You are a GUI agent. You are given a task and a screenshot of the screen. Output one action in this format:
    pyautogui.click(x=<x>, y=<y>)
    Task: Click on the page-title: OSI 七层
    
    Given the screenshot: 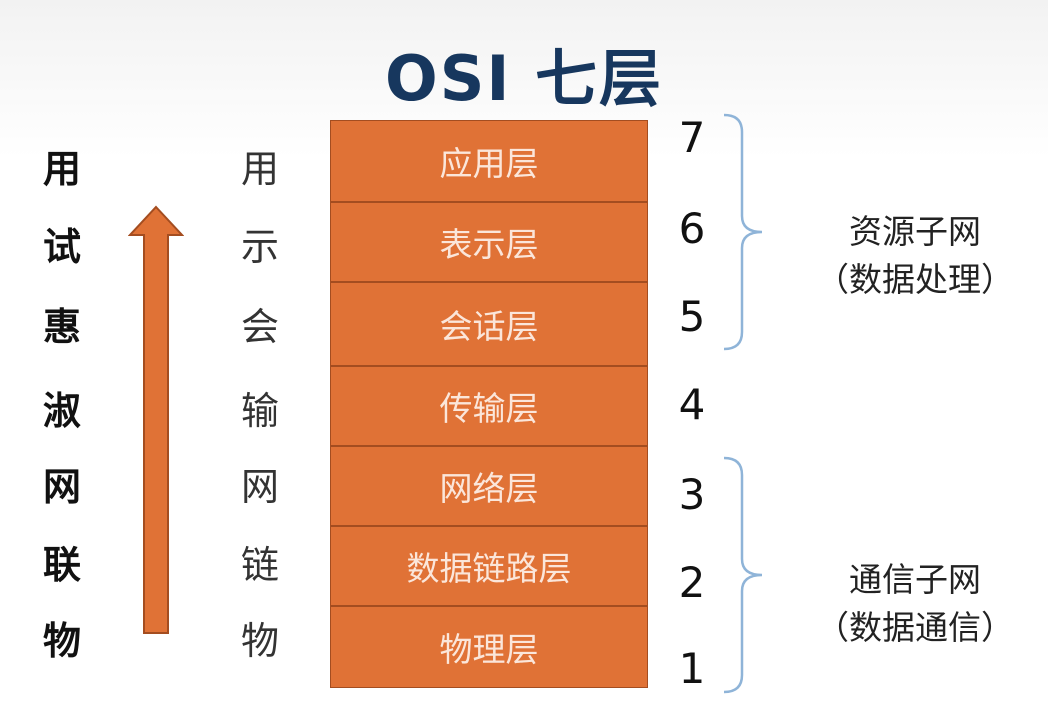 What is the action you would take?
    pyautogui.click(x=523, y=78)
    